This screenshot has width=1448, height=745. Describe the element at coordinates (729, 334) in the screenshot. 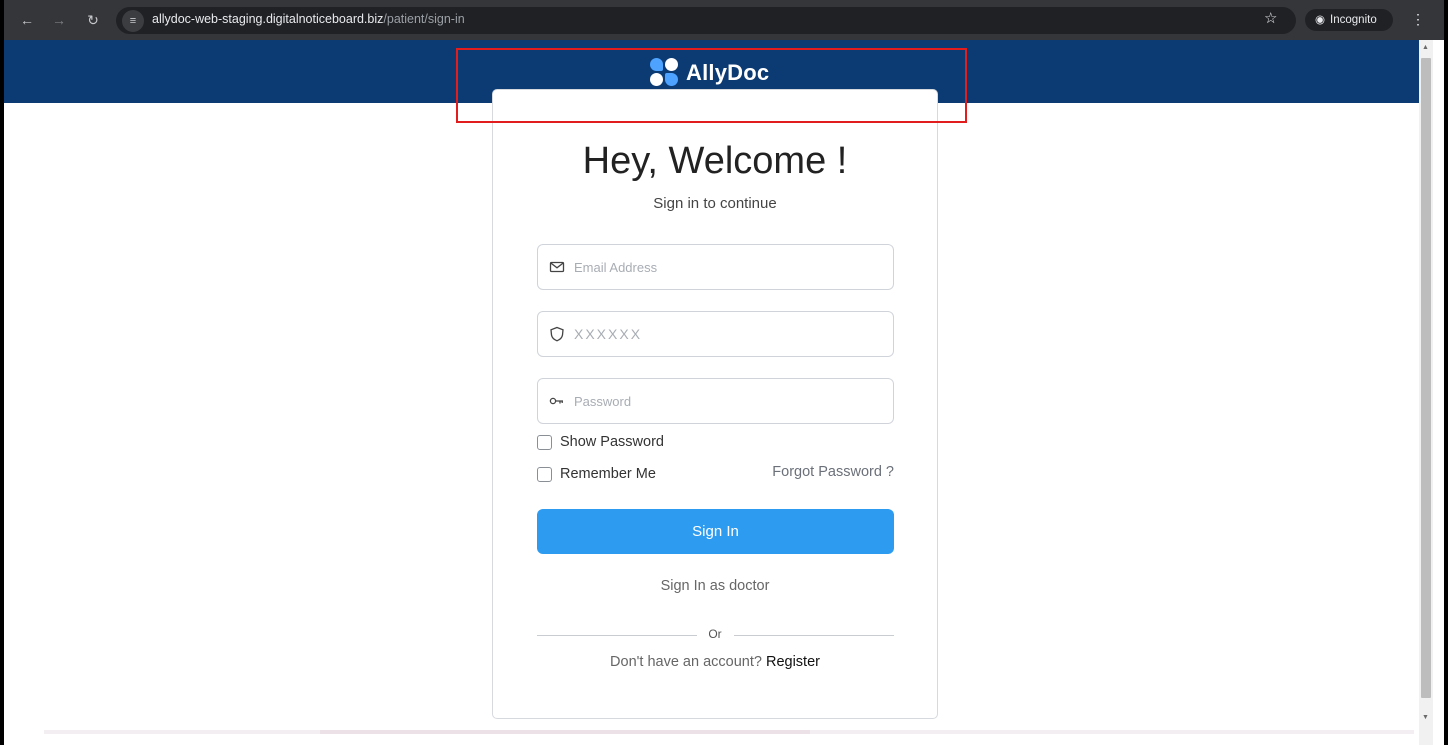

I see `code-input` at that location.